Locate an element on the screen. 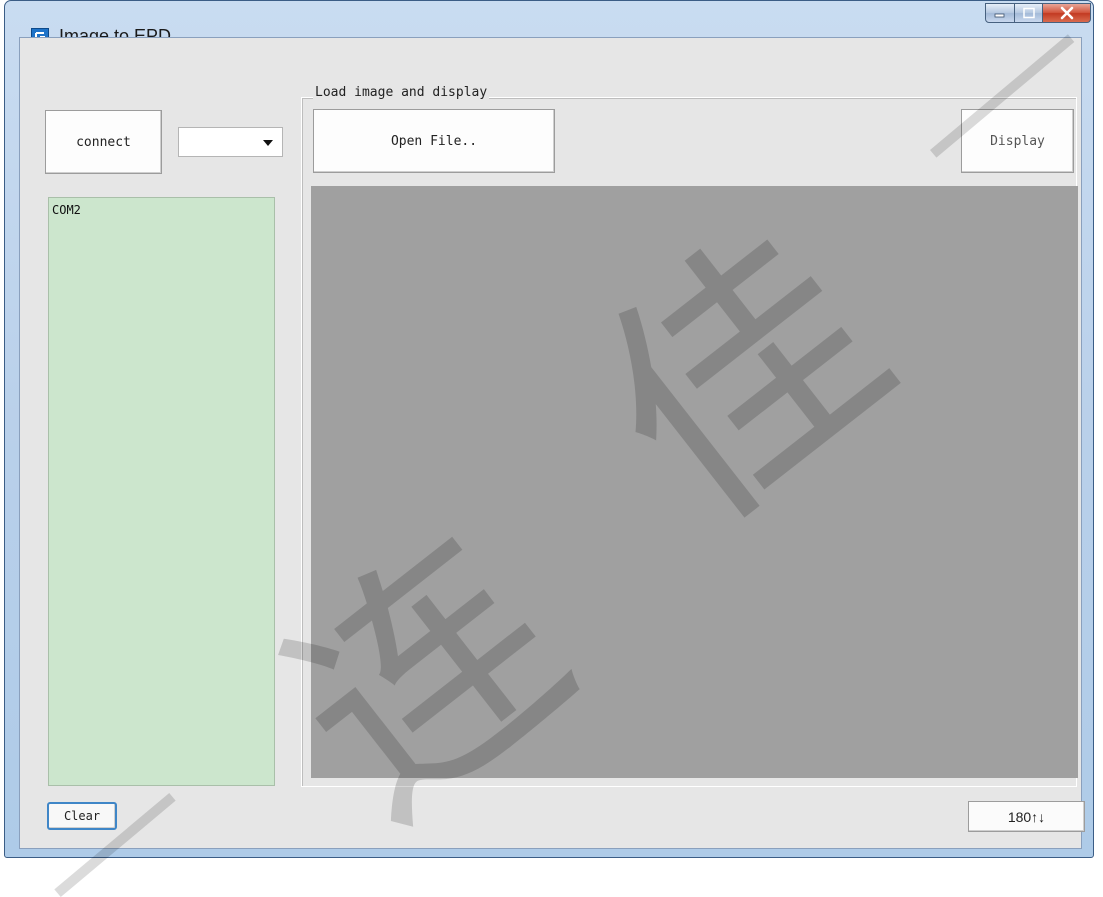 This screenshot has height=897, width=1103. minimize-button is located at coordinates (1000, 13).